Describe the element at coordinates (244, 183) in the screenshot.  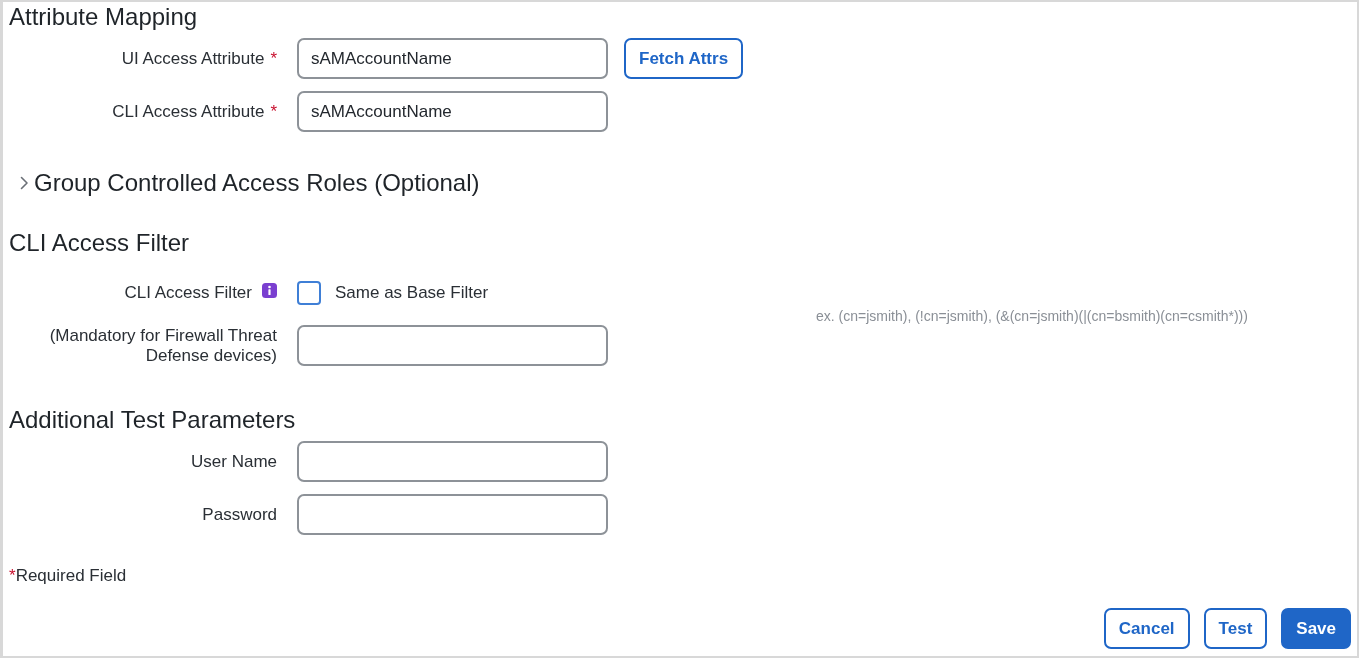
I see `collapsible-section-header: Group Controlled Access Roles (Optional)` at that location.